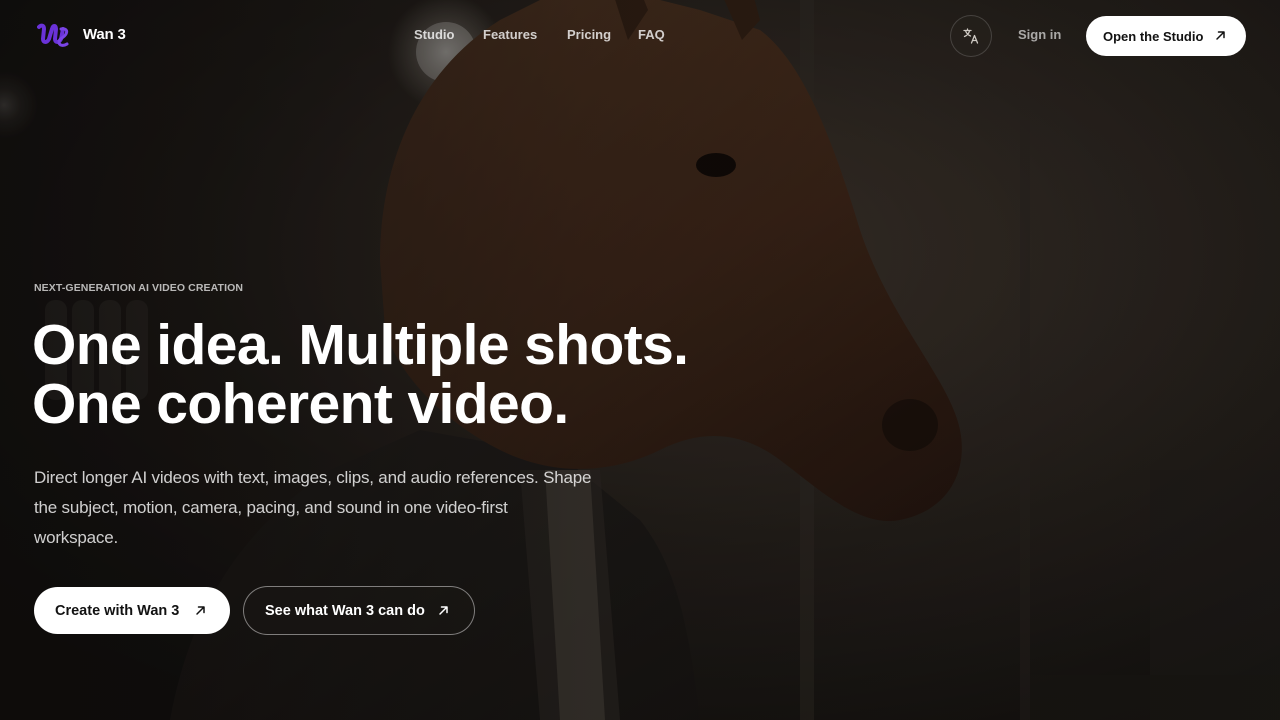  Describe the element at coordinates (510, 34) in the screenshot. I see `nav-item-features: Features` at that location.